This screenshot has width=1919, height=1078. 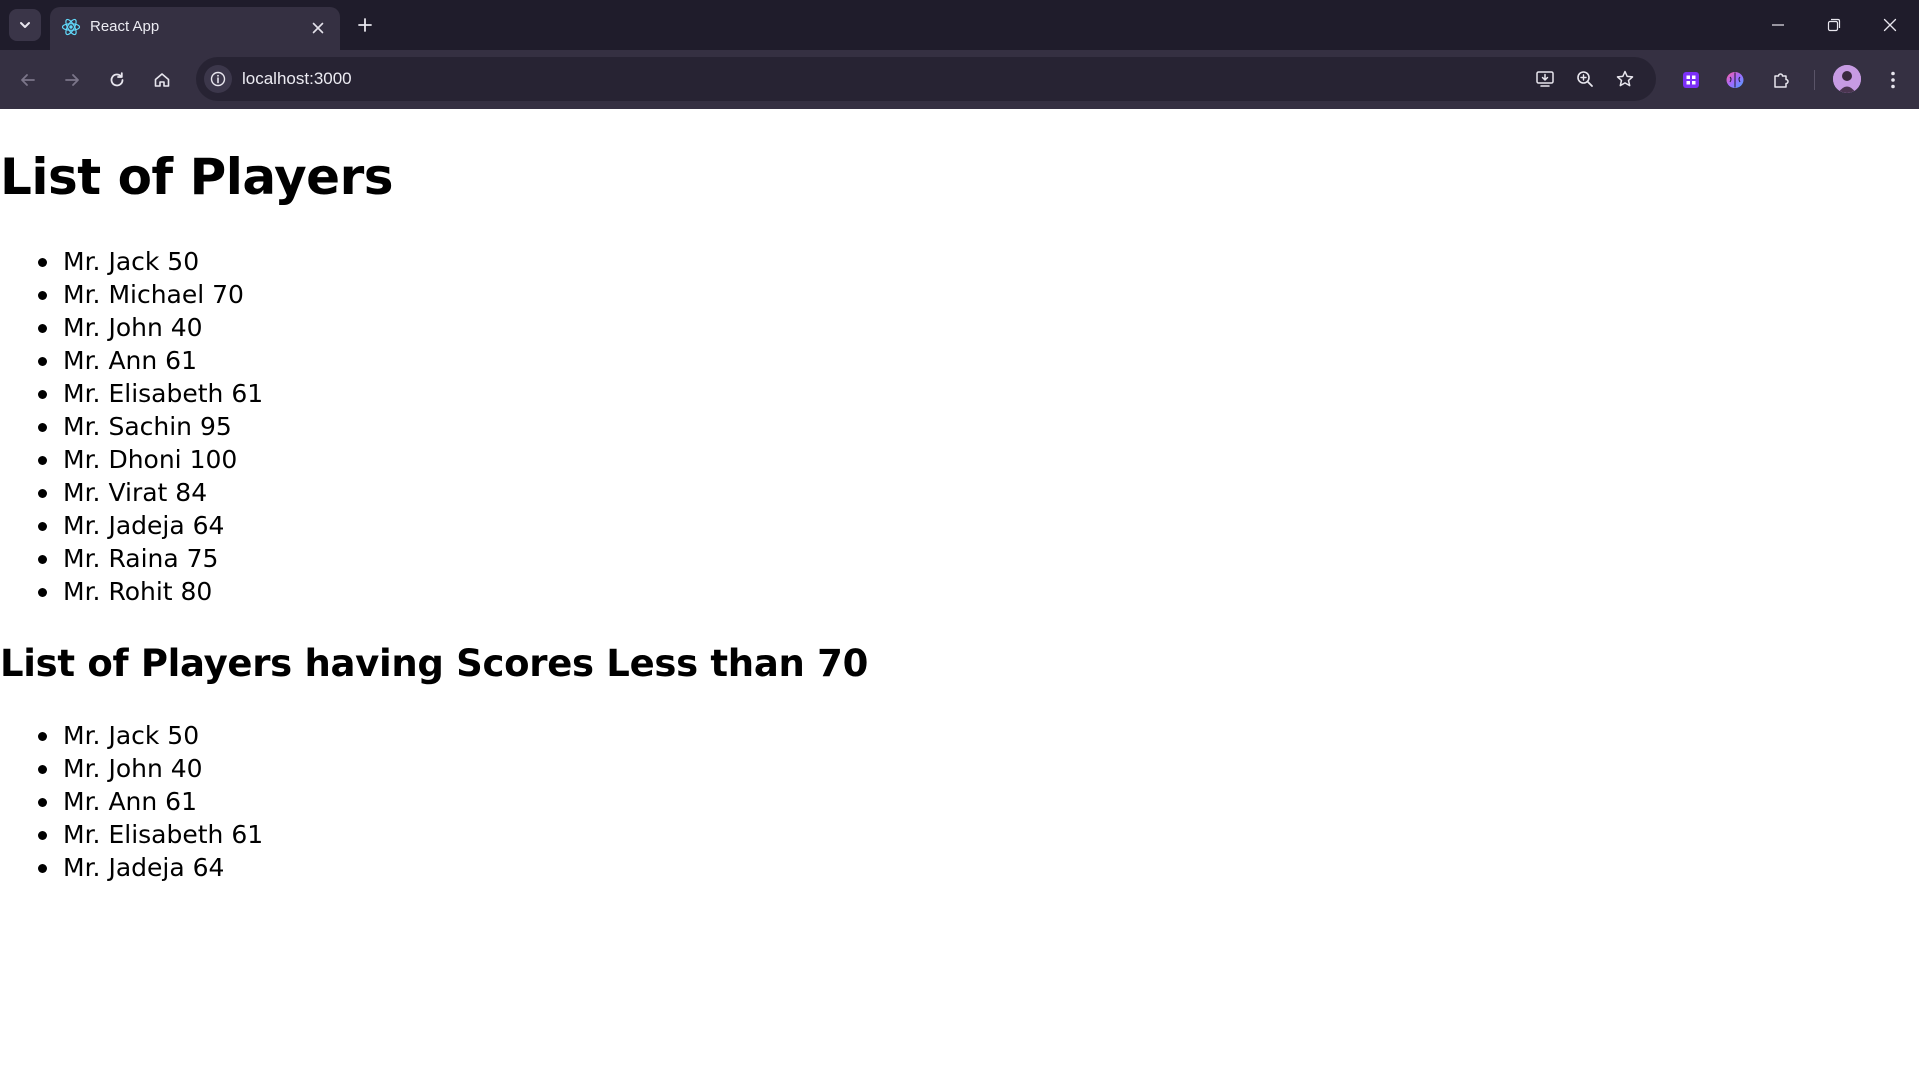 I want to click on more-vertical-icon, so click(x=1893, y=80).